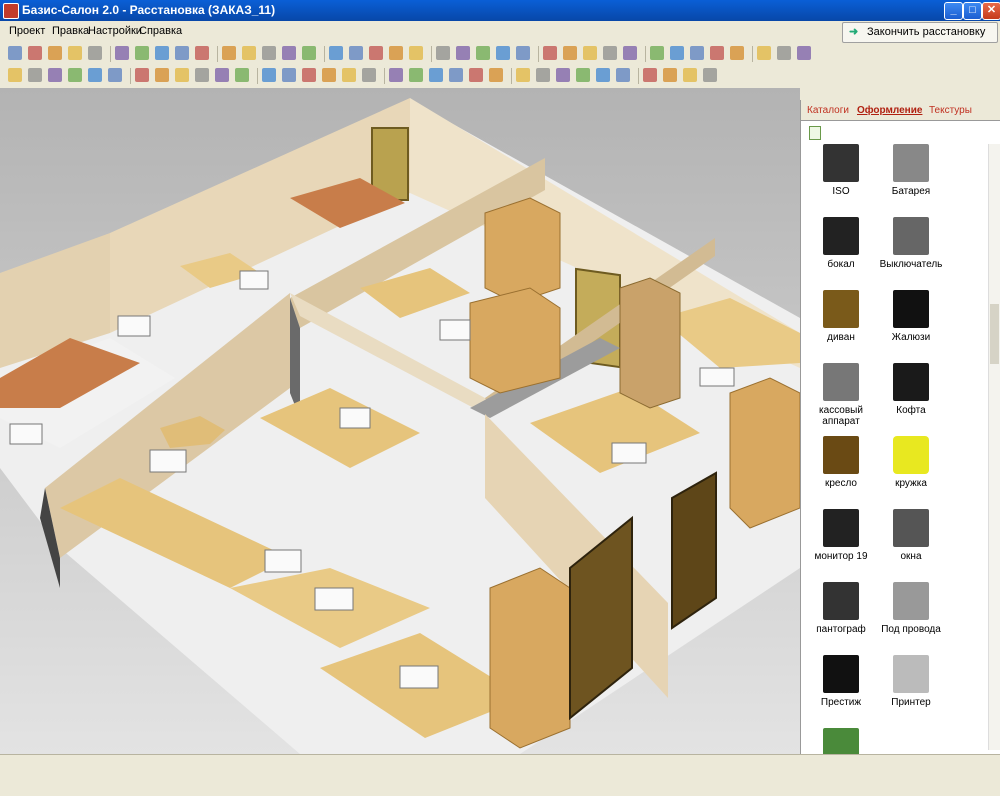 The image size is (1000, 796). I want to click on menu-edit: Правка, so click(70, 31).